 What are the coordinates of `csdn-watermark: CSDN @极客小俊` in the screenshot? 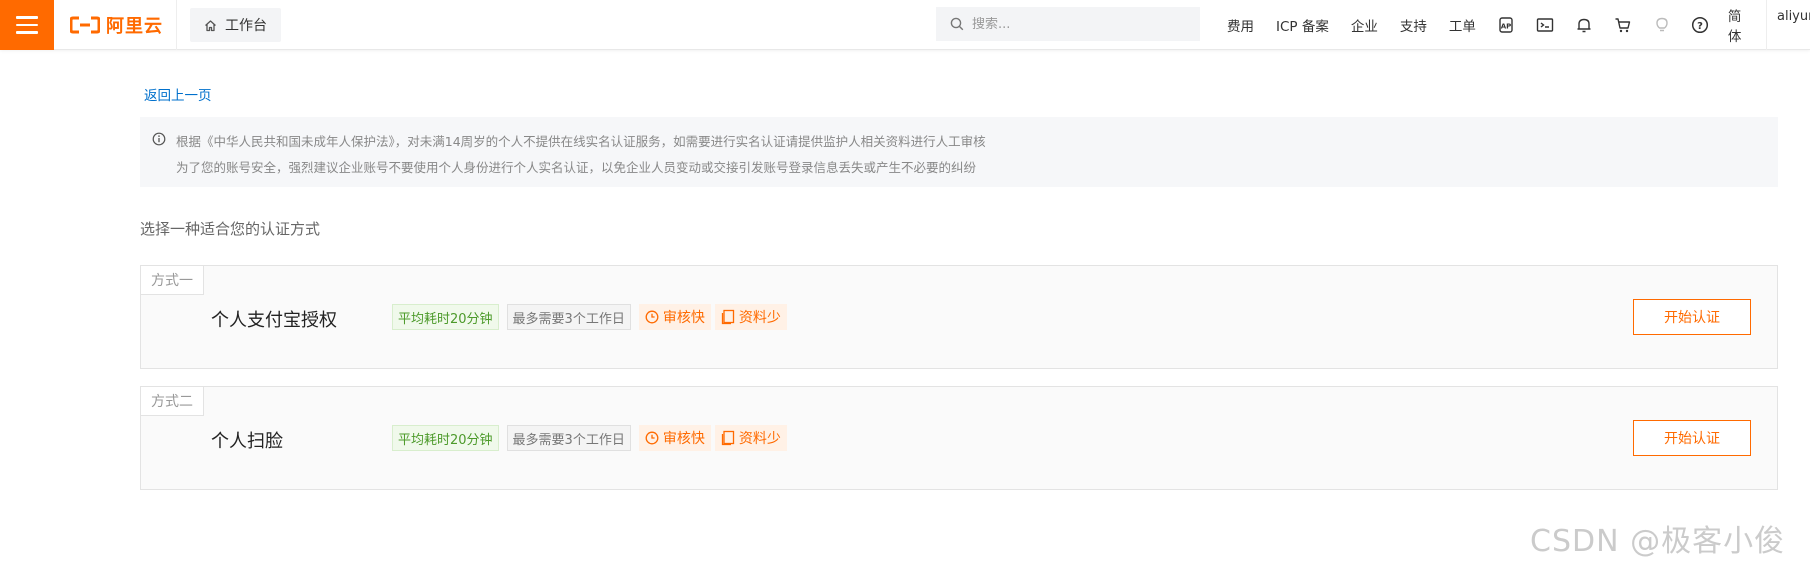 It's located at (1658, 541).